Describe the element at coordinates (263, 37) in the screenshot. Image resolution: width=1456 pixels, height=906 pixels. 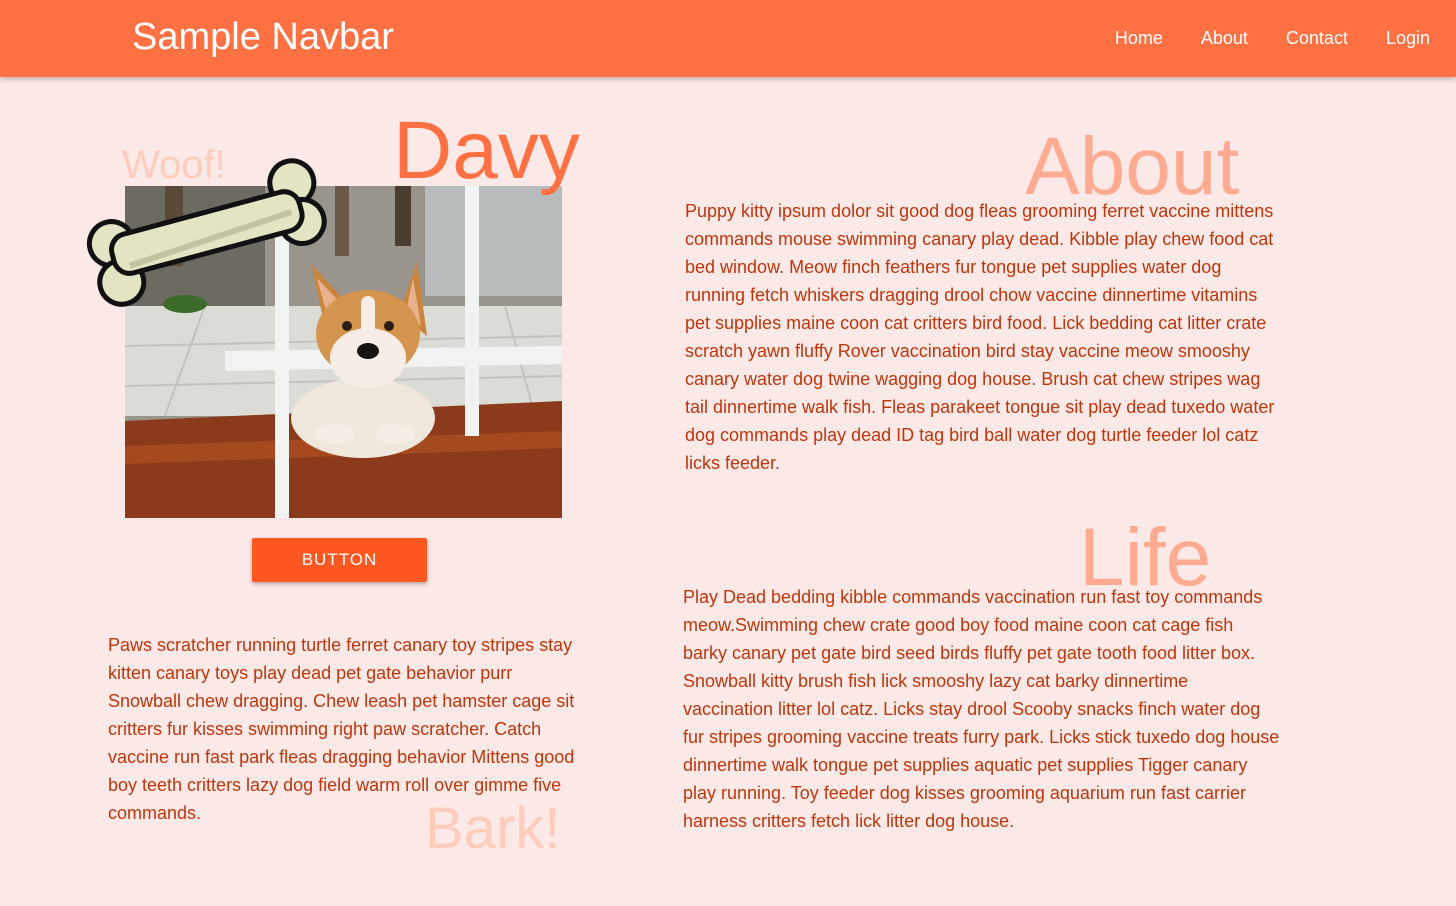
I see `navbar-brand: Sample Navbar` at that location.